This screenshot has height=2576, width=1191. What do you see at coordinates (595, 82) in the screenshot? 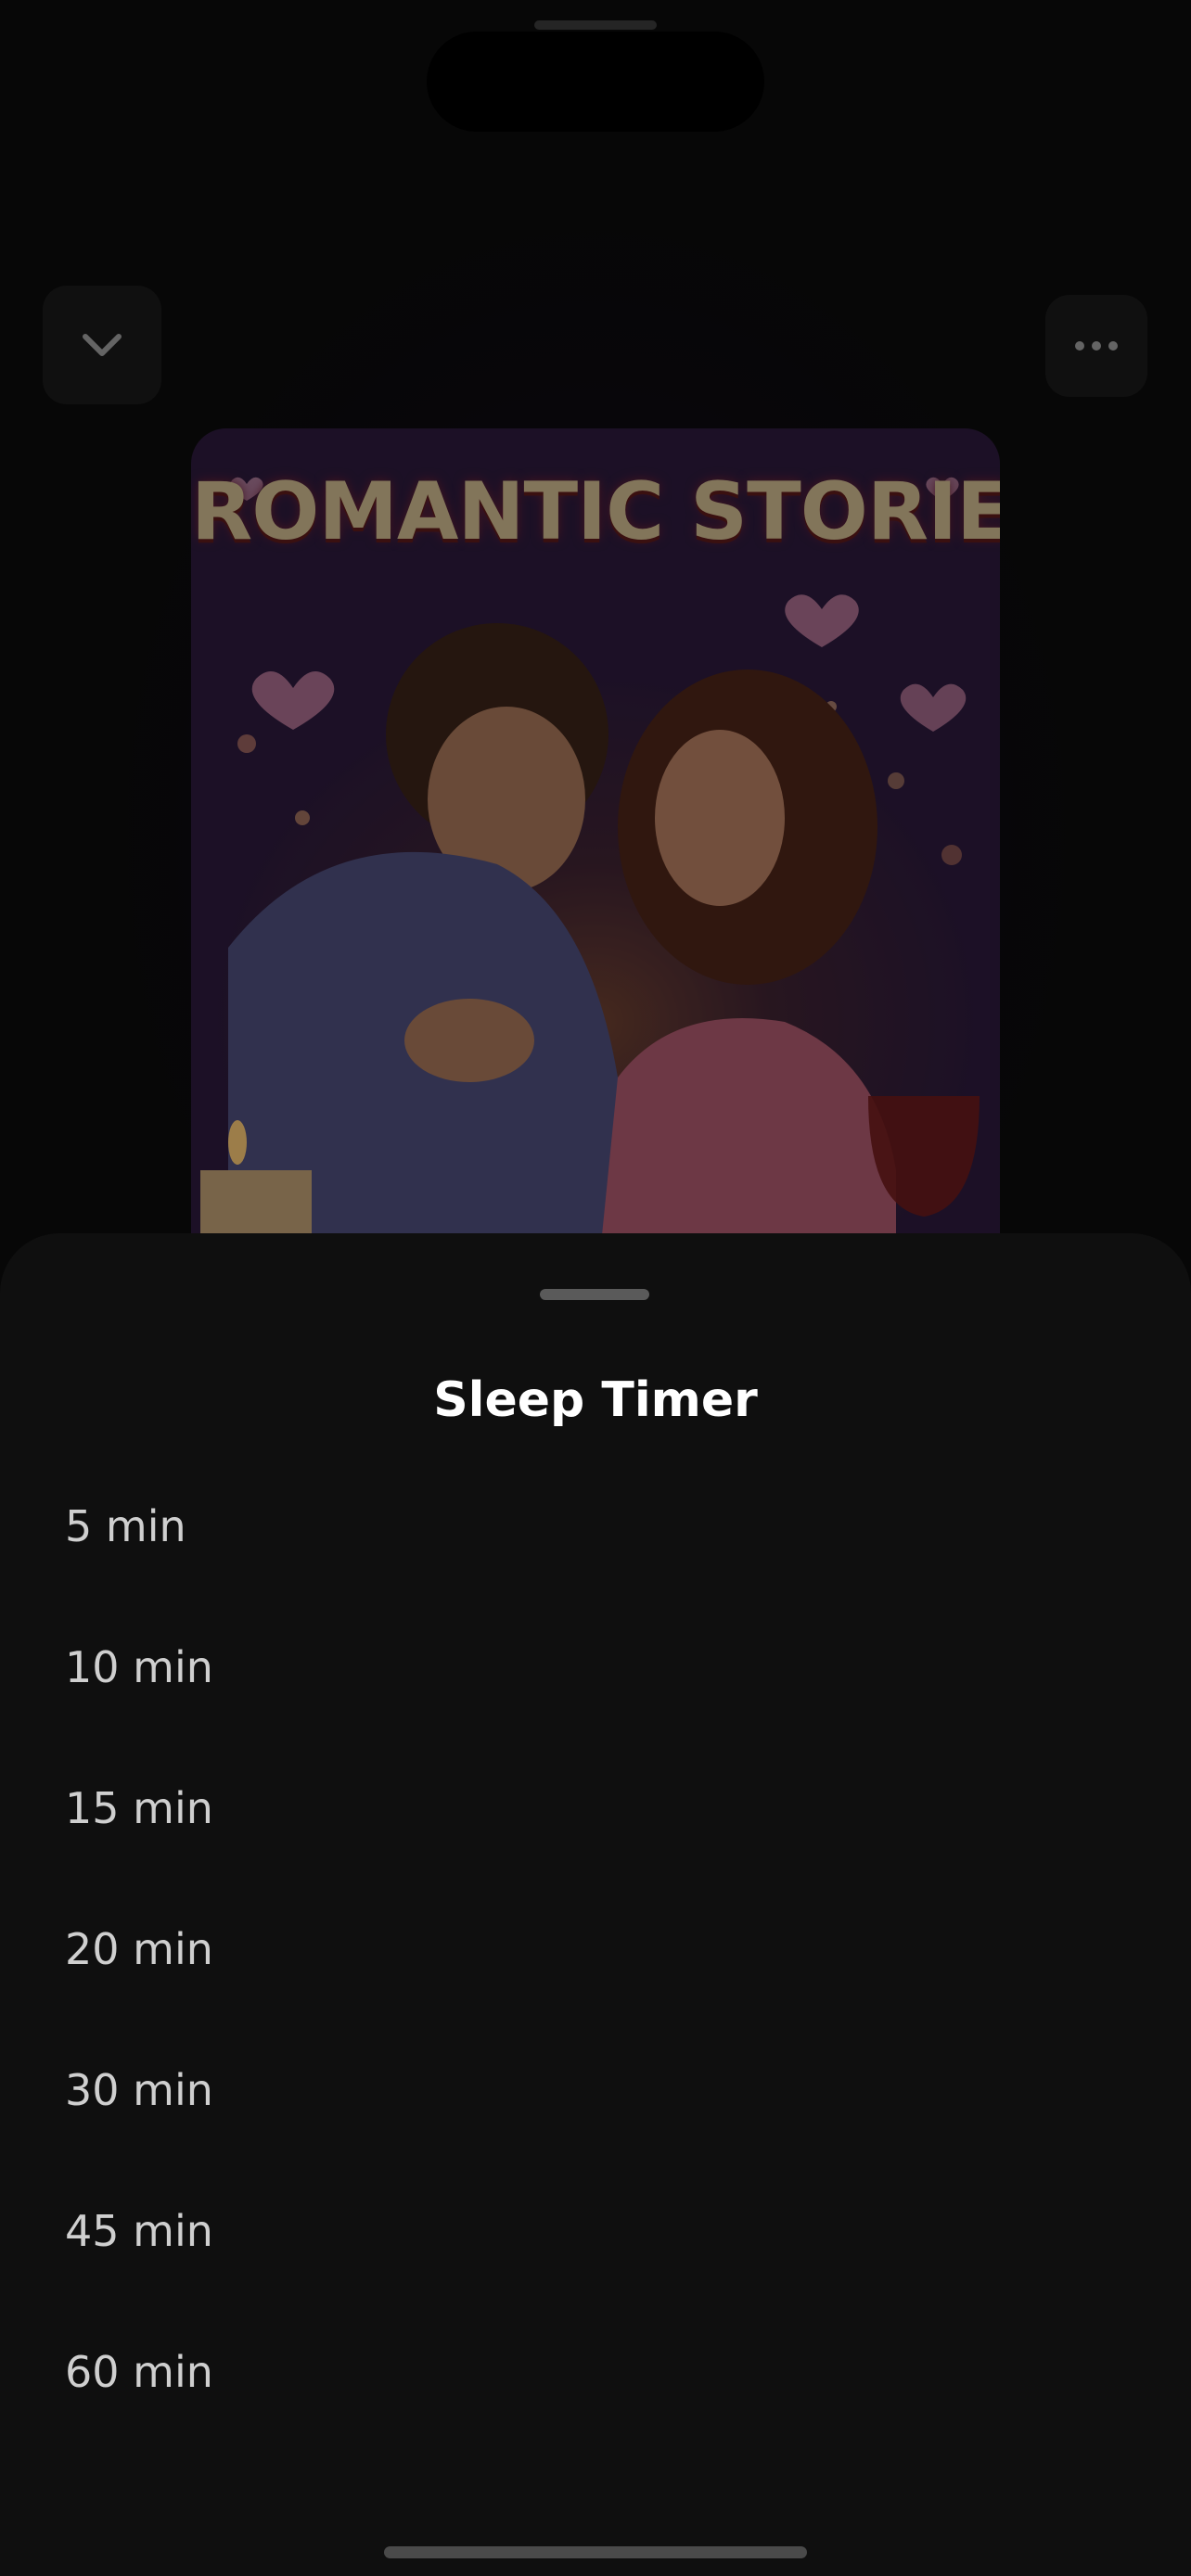
I see `dynamic-island` at bounding box center [595, 82].